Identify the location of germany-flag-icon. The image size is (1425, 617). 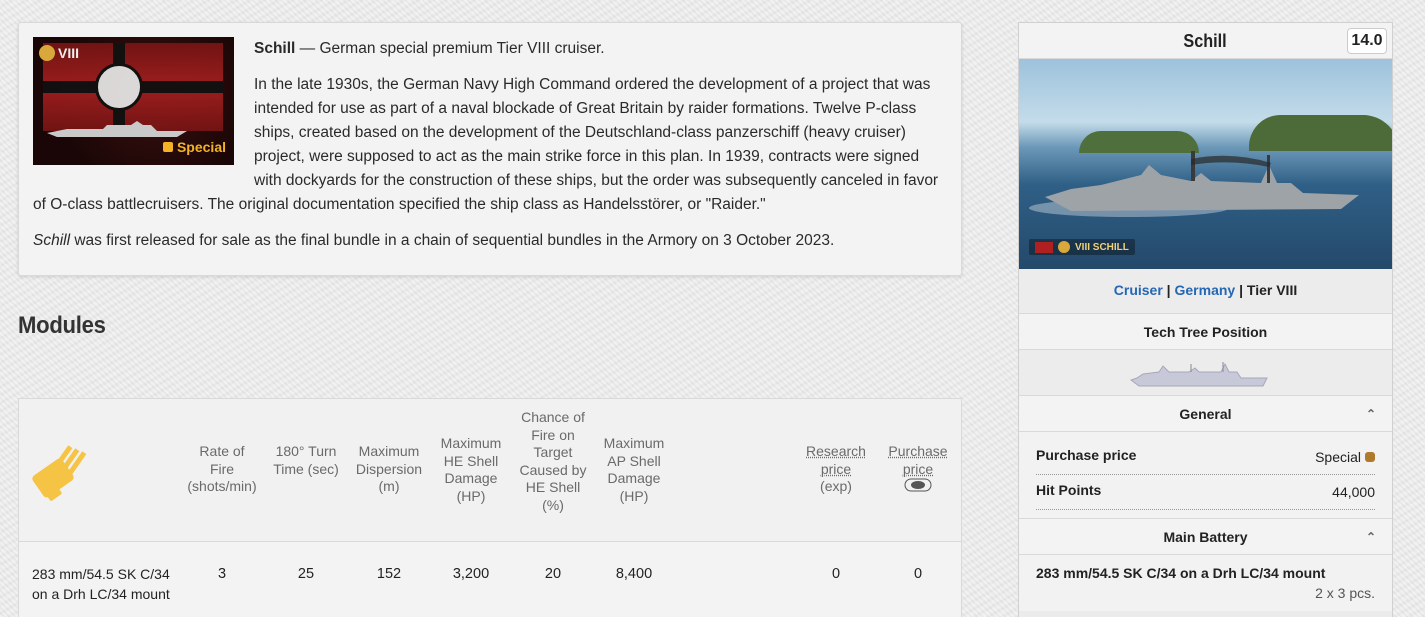
(1044, 247).